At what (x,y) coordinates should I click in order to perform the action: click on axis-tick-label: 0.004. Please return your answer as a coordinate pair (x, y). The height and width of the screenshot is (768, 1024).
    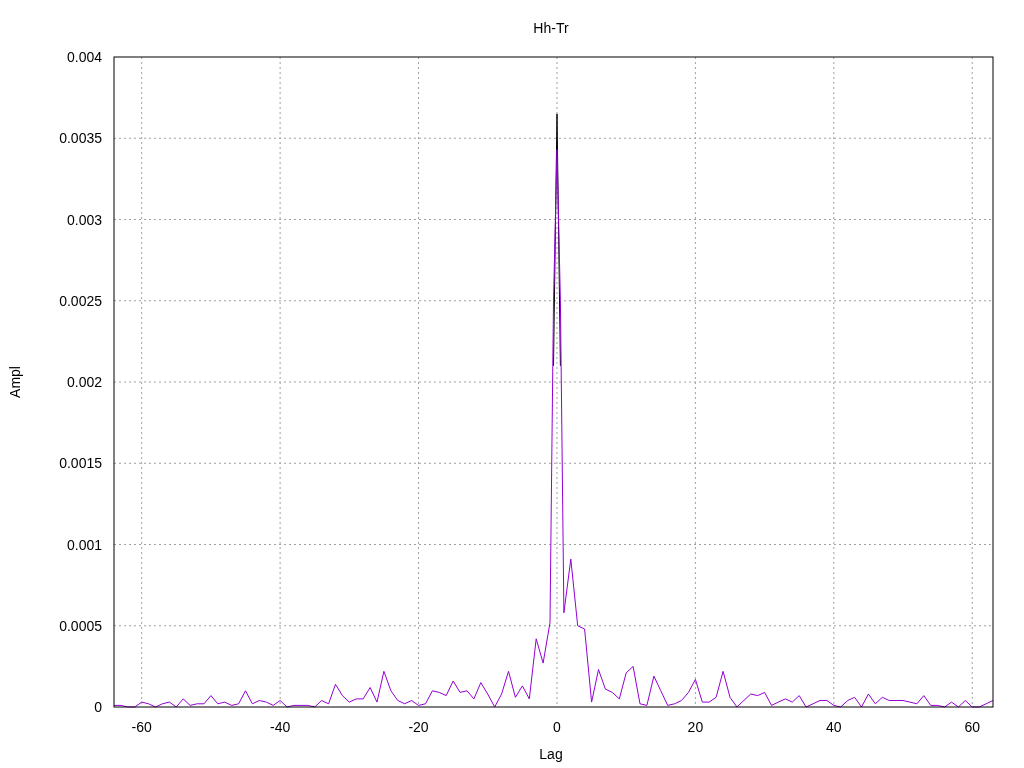
    Looking at the image, I should click on (84, 57).